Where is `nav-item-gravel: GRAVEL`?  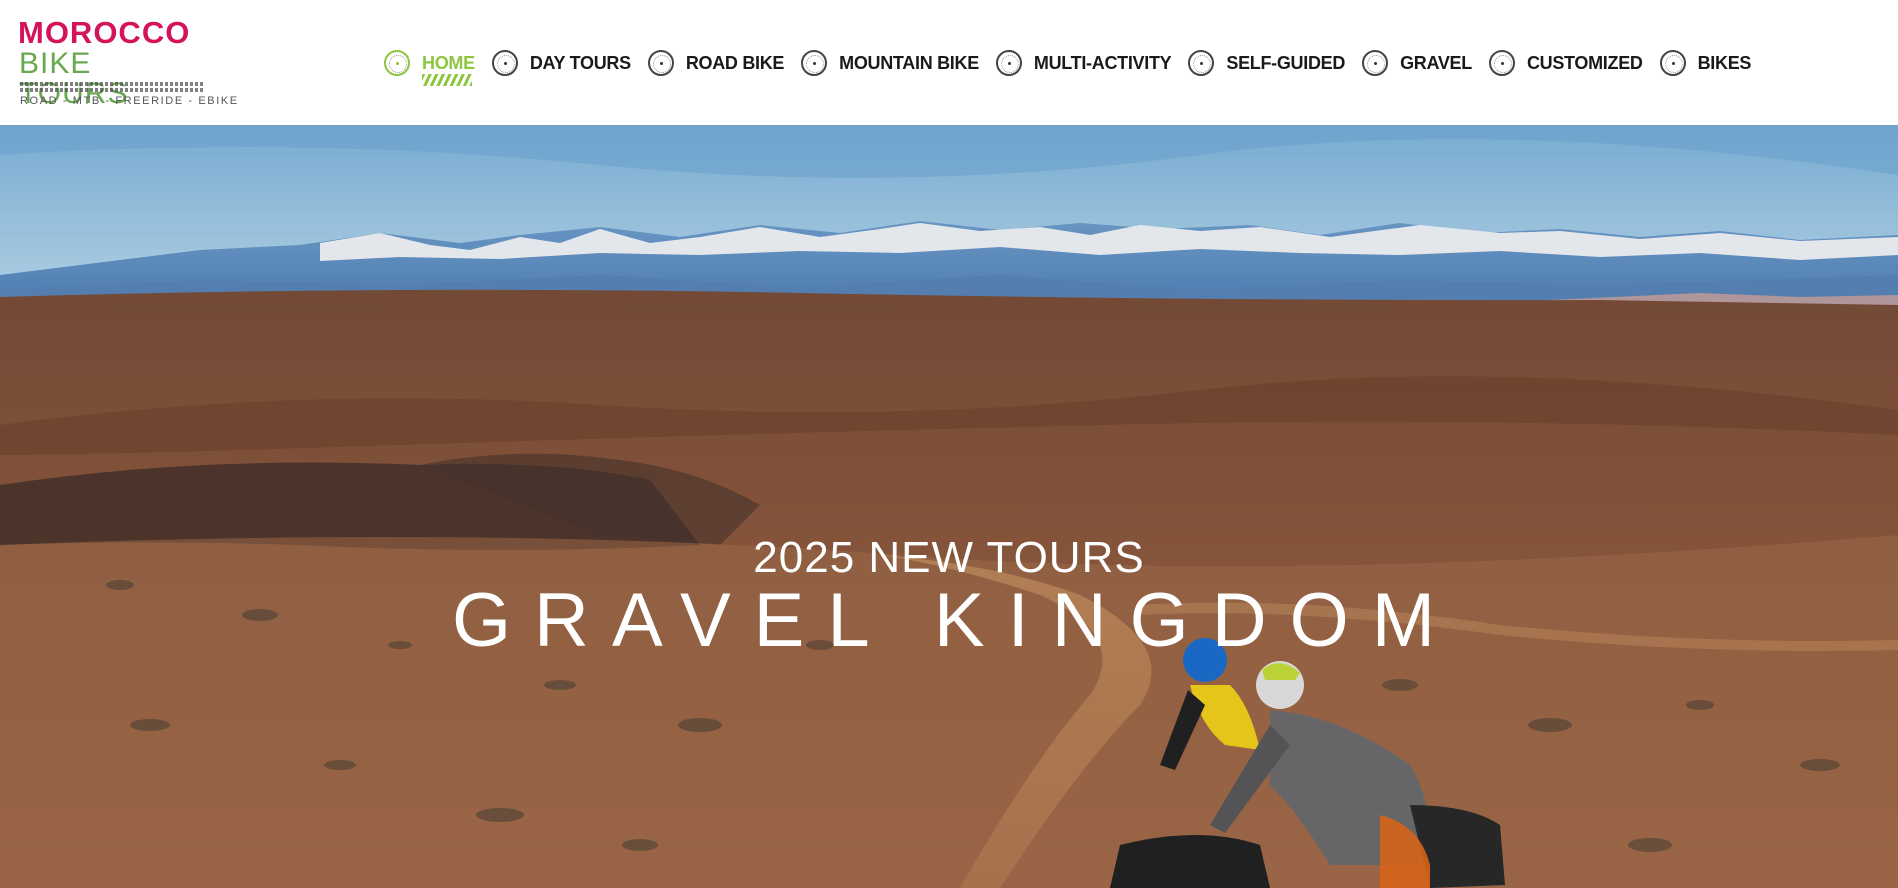 nav-item-gravel: GRAVEL is located at coordinates (1417, 63).